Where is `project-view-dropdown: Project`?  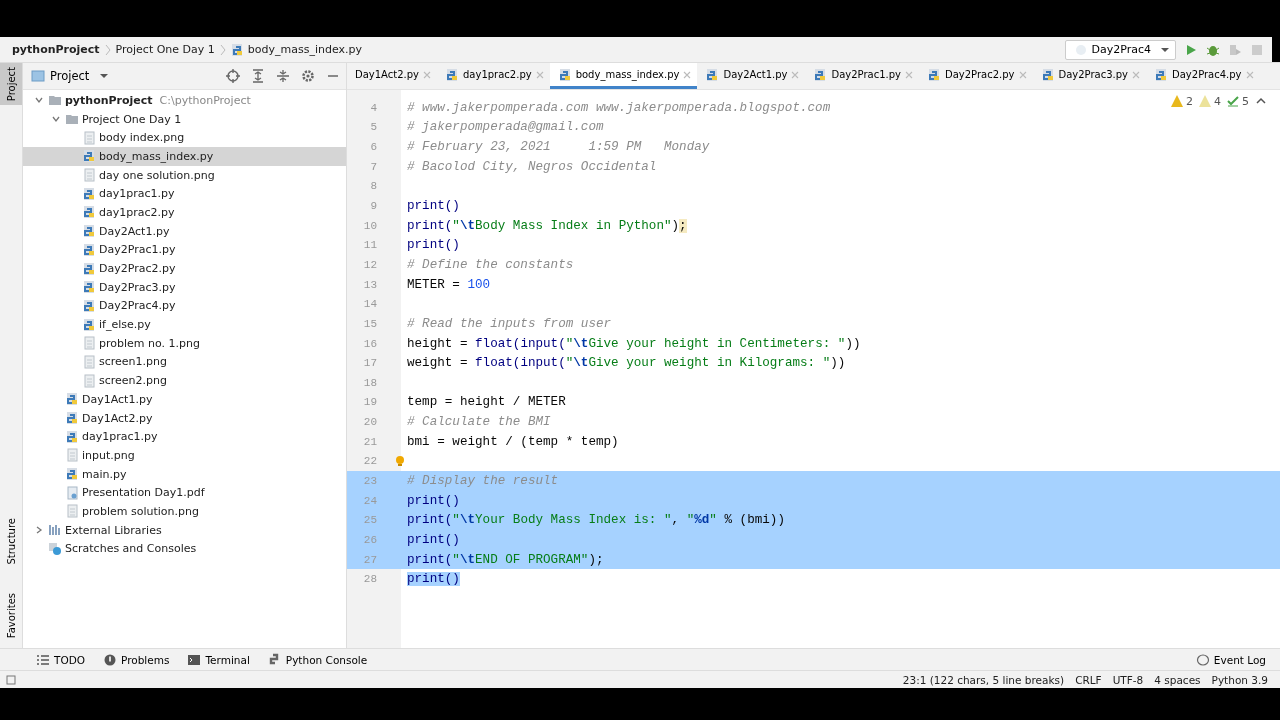 project-view-dropdown: Project is located at coordinates (70, 76).